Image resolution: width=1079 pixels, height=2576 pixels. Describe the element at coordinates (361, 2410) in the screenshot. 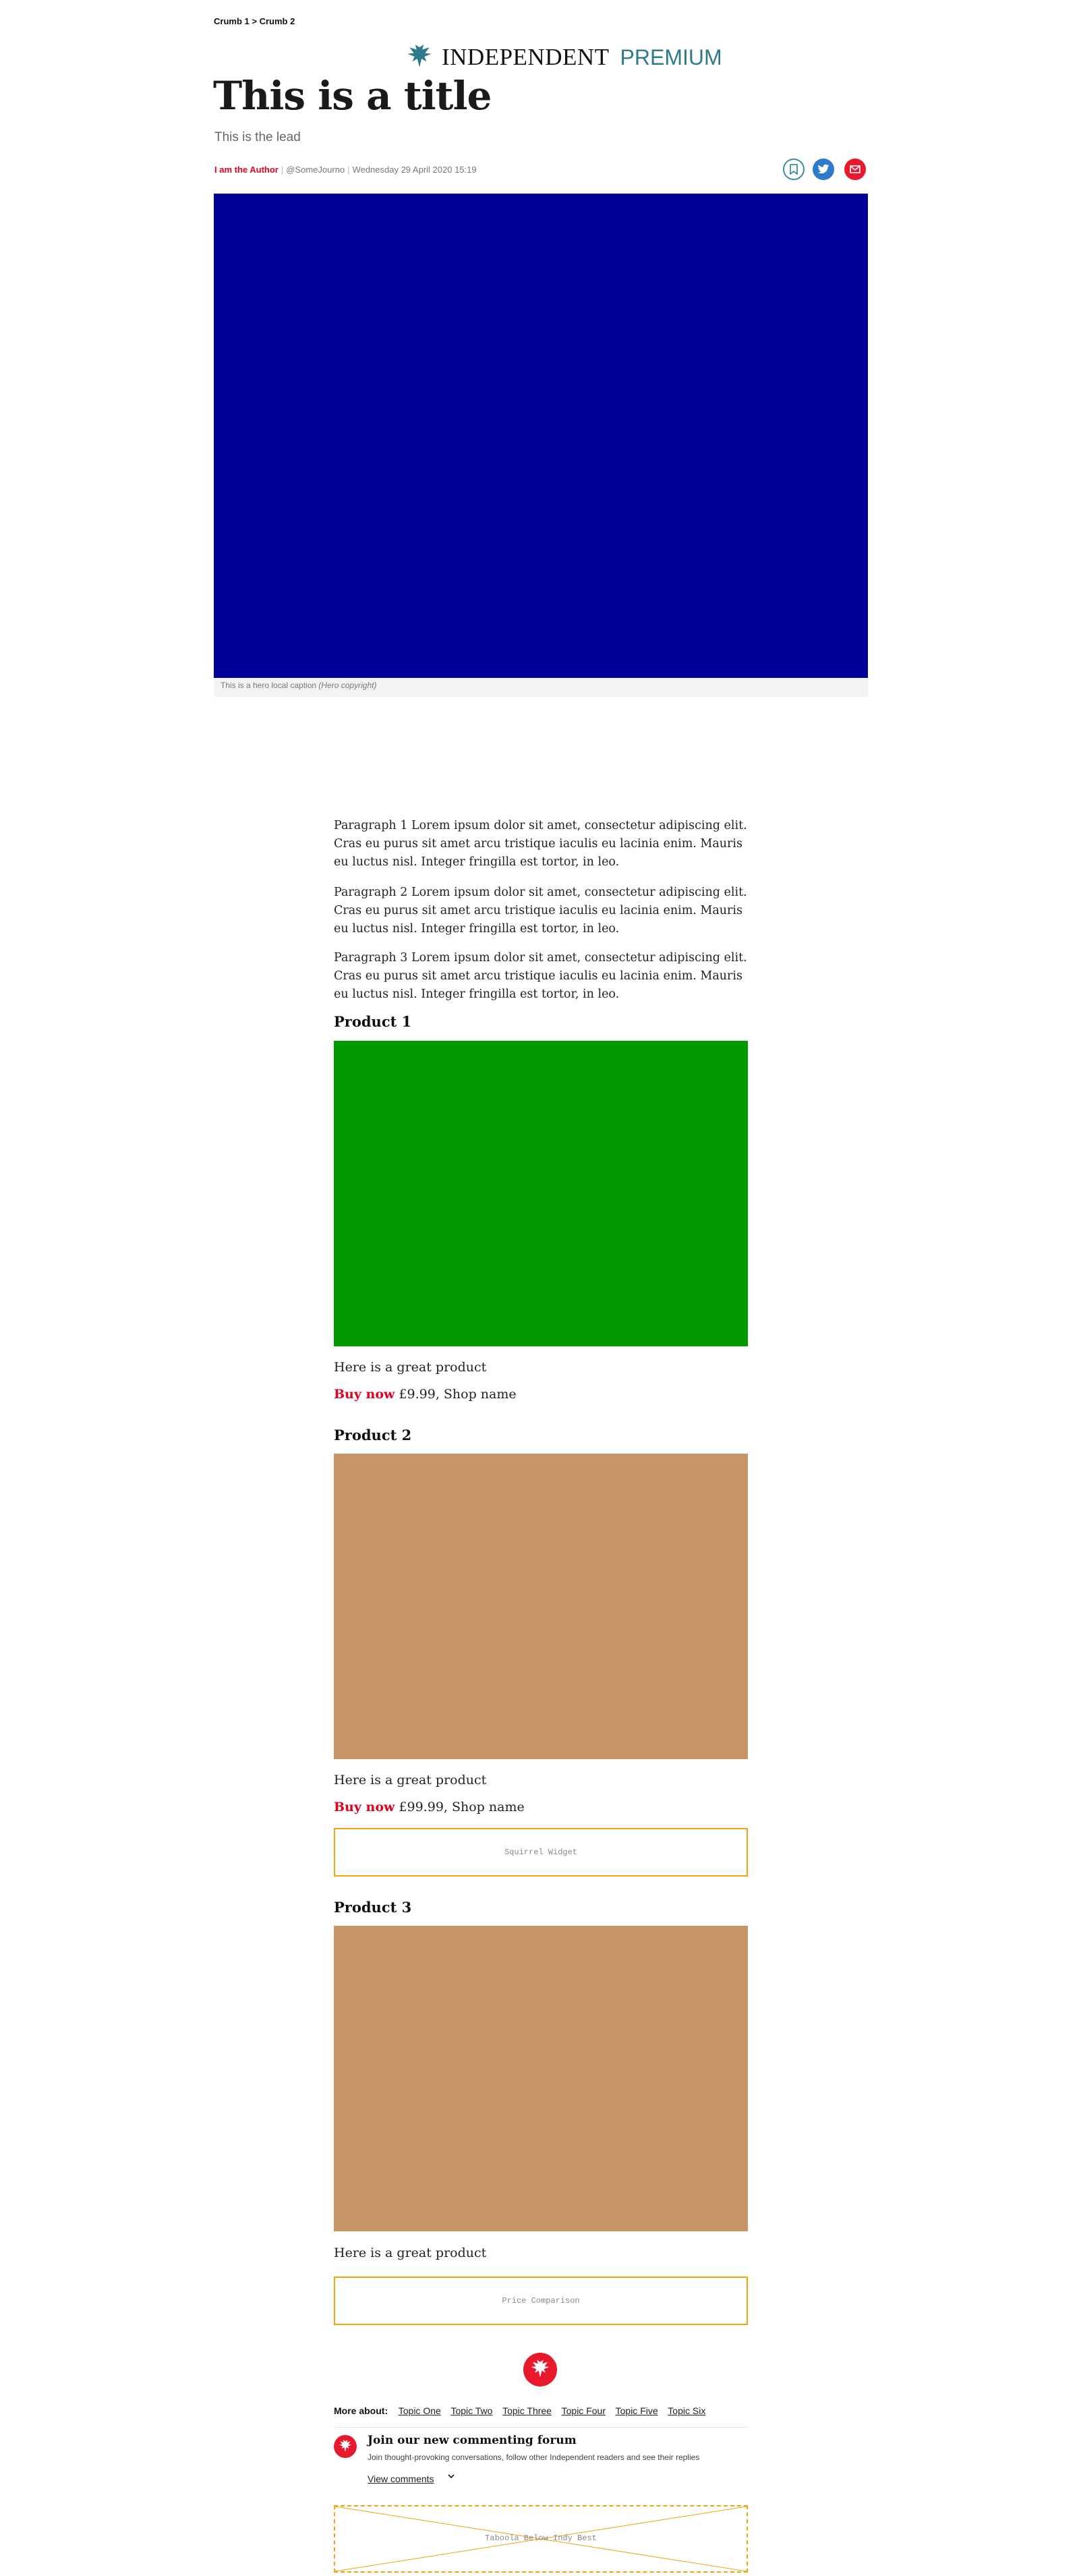

I see `more-about-label: More about:` at that location.